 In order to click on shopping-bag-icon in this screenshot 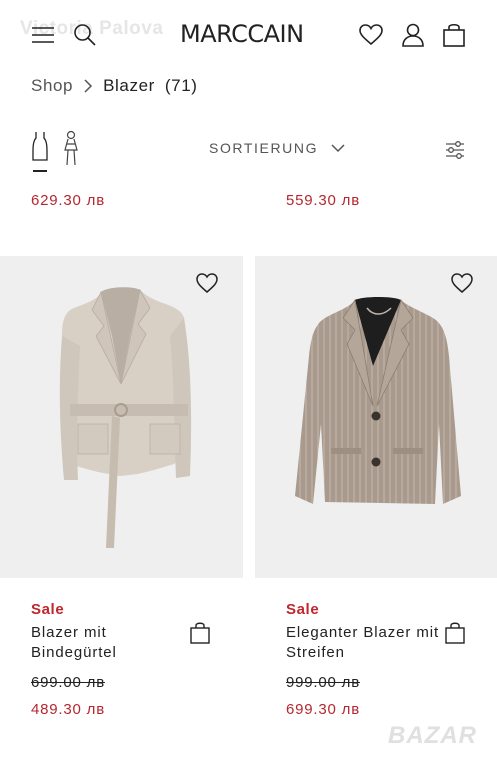, I will do `click(454, 35)`.